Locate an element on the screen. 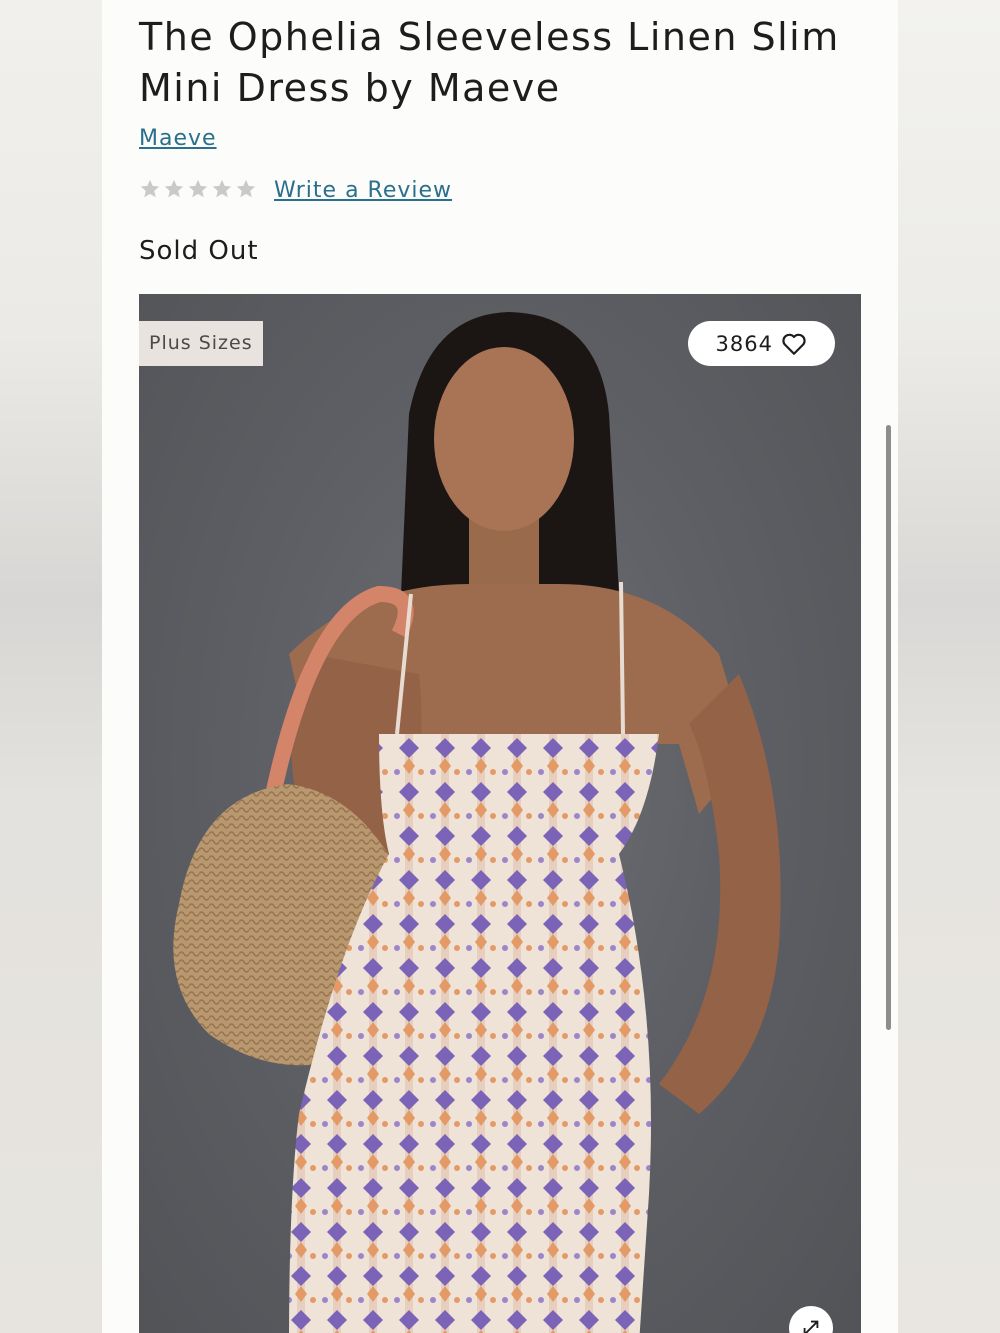 The image size is (1000, 1333). rating-stars is located at coordinates (198, 189).